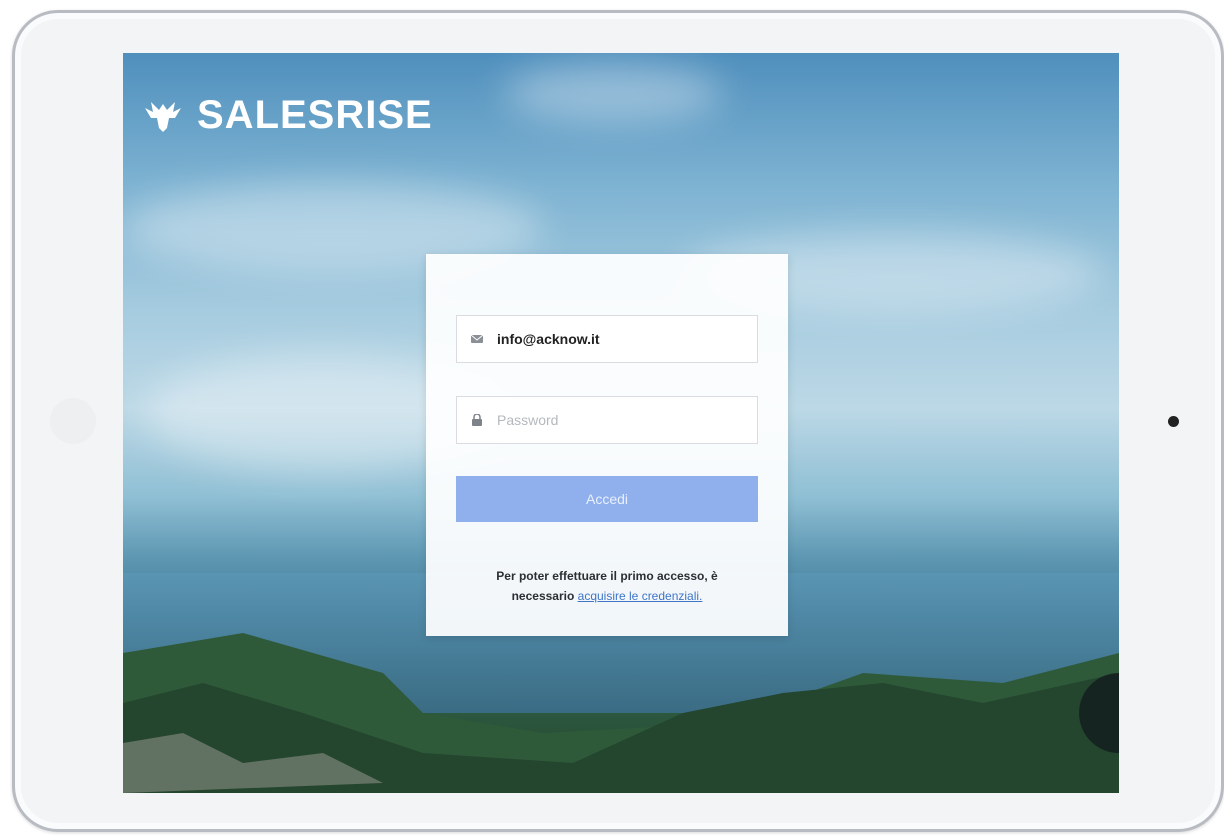 This screenshot has height=835, width=1224. I want to click on info-text-line-1: Per poter effettuare il primo accesso, è, so click(607, 576).